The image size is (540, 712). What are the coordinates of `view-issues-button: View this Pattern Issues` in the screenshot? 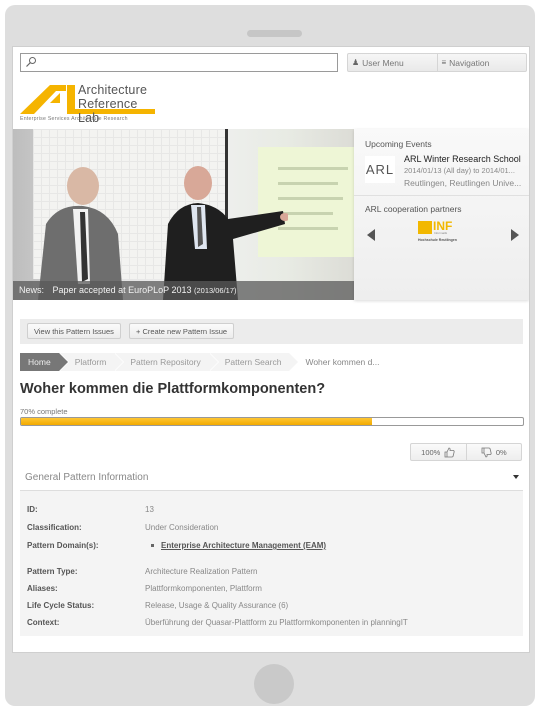 It's located at (74, 331).